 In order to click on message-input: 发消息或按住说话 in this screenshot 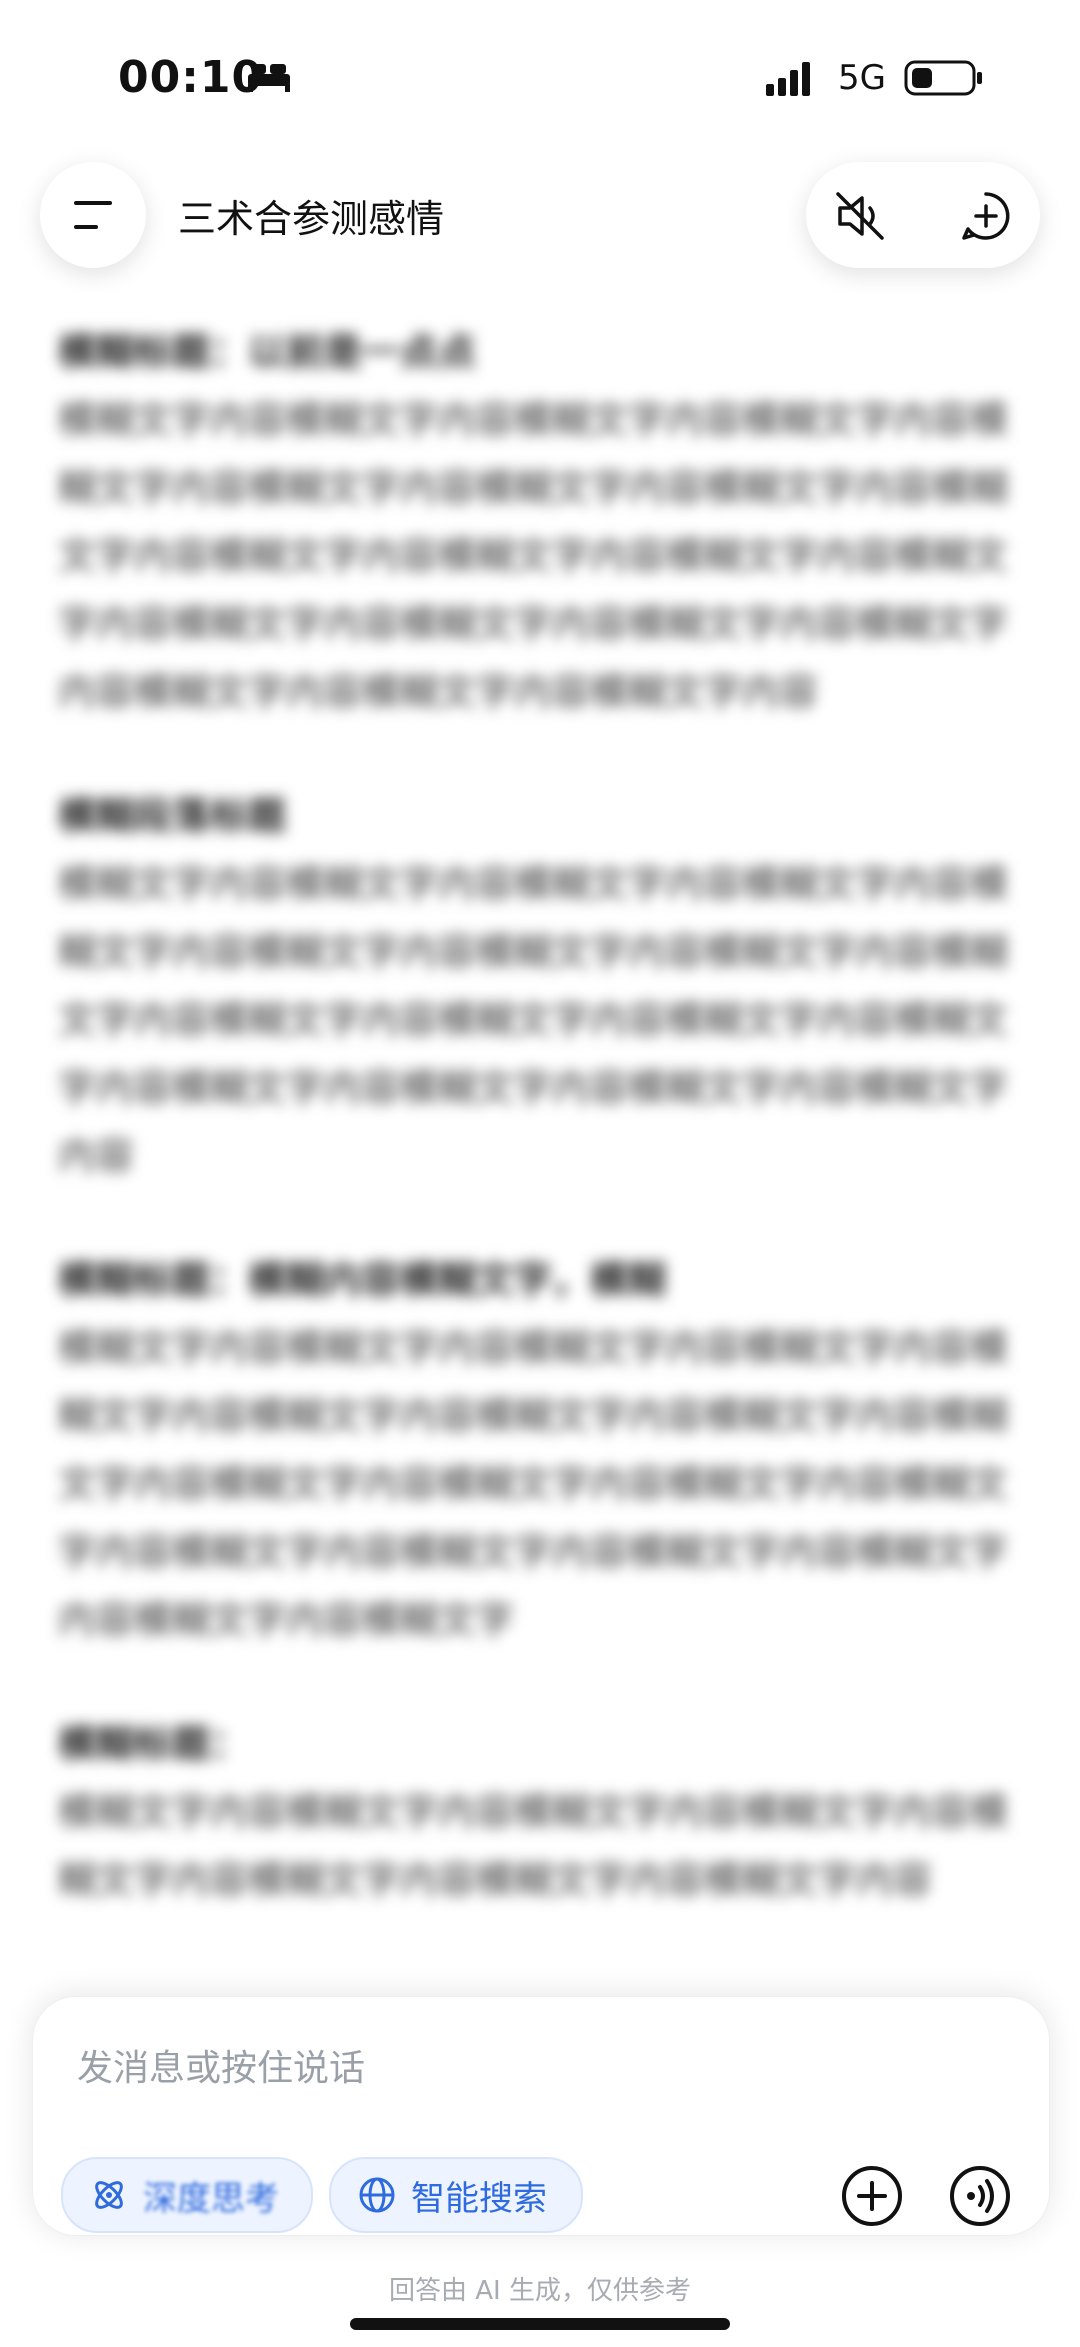, I will do `click(221, 2065)`.